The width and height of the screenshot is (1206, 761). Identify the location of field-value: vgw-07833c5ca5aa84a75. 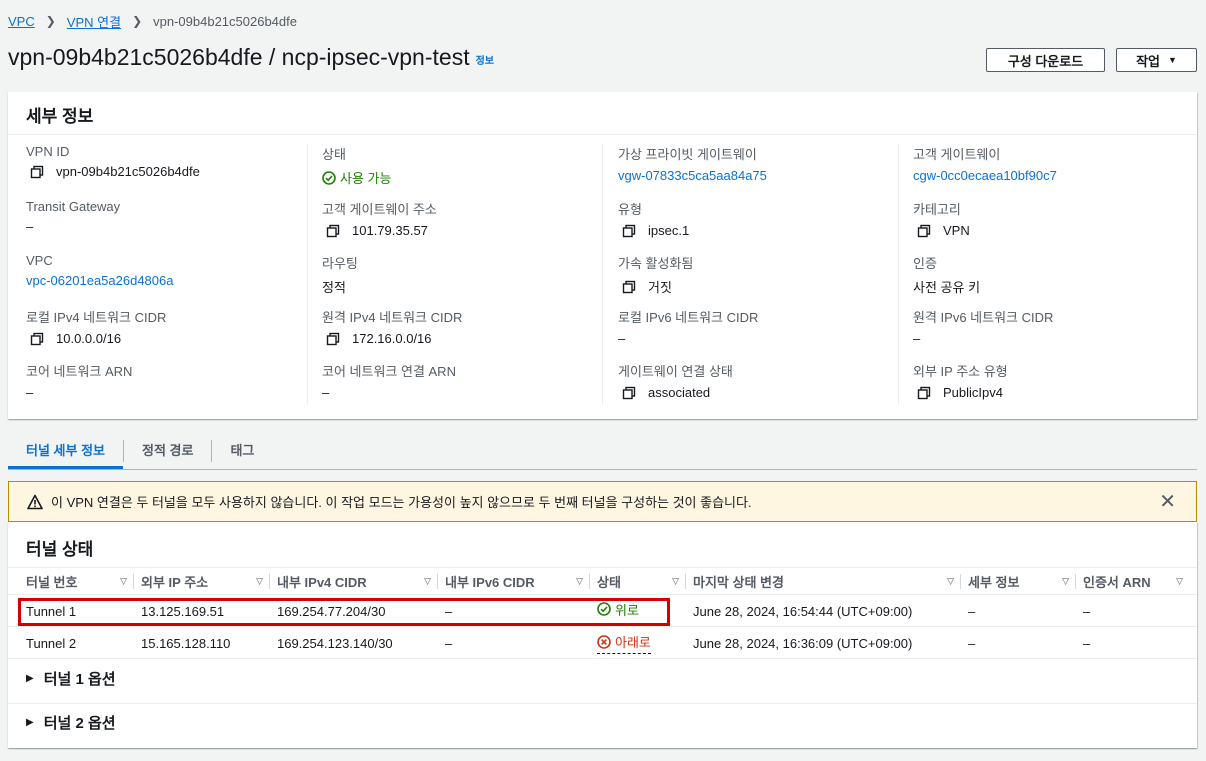
(753, 175).